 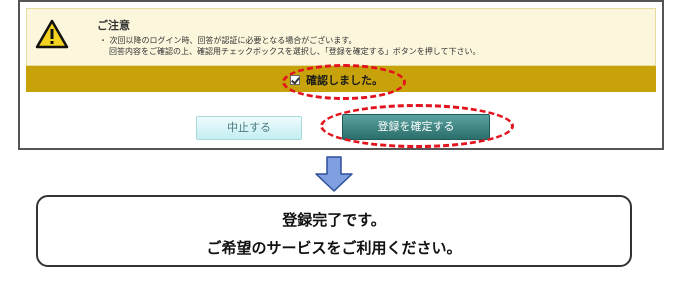 What do you see at coordinates (344, 82) in the screenshot?
I see `highlight-oval-confirm` at bounding box center [344, 82].